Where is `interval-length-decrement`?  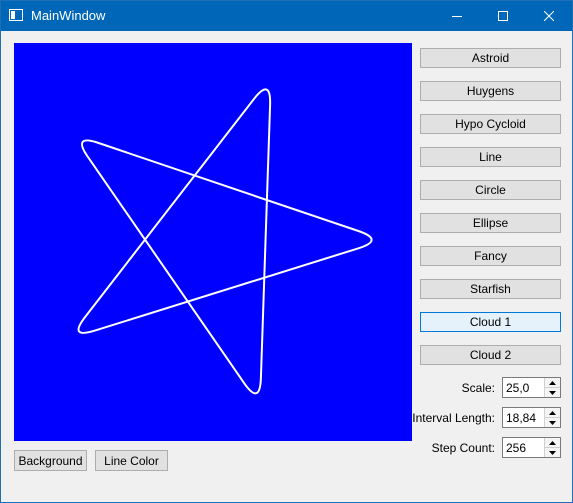 interval-length-decrement is located at coordinates (552, 422).